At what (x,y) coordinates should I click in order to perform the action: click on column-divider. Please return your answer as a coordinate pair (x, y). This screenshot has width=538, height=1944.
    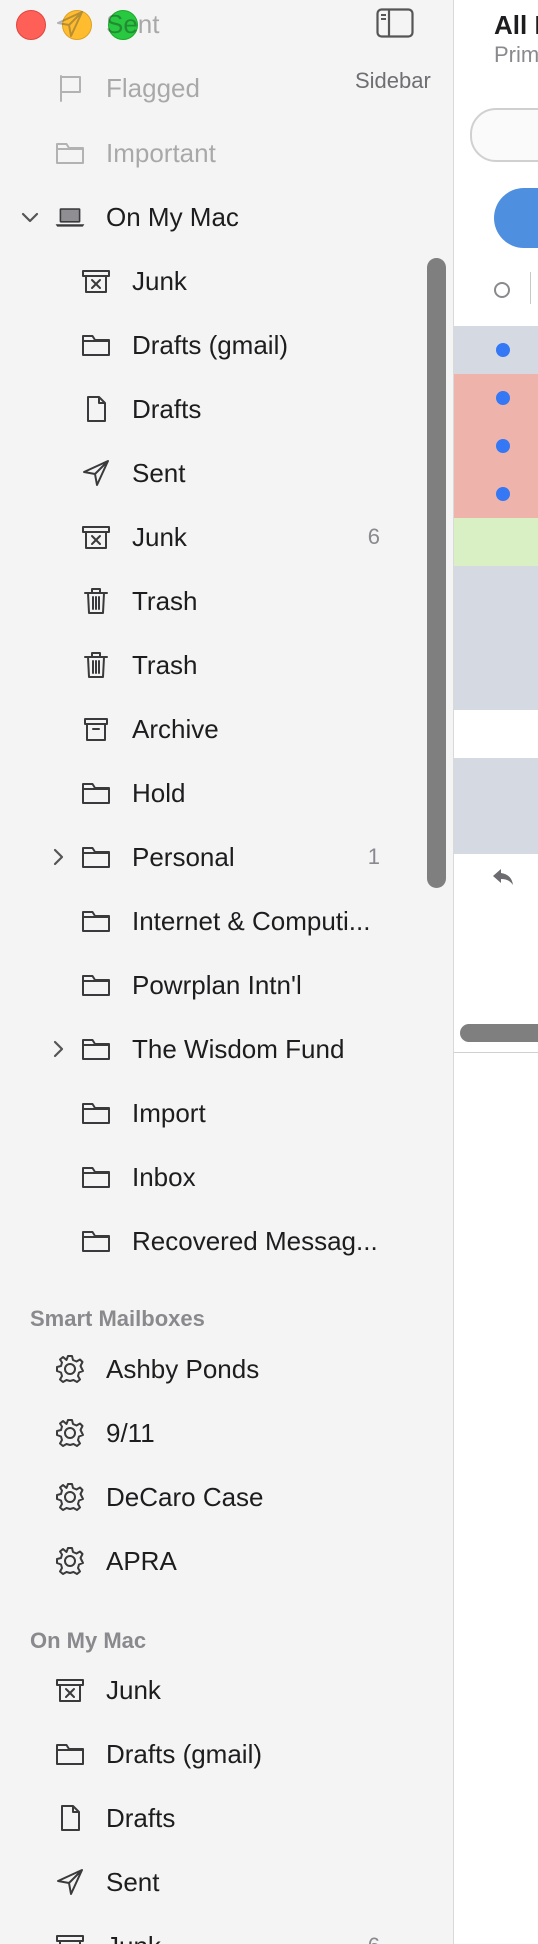
    Looking at the image, I should click on (530, 288).